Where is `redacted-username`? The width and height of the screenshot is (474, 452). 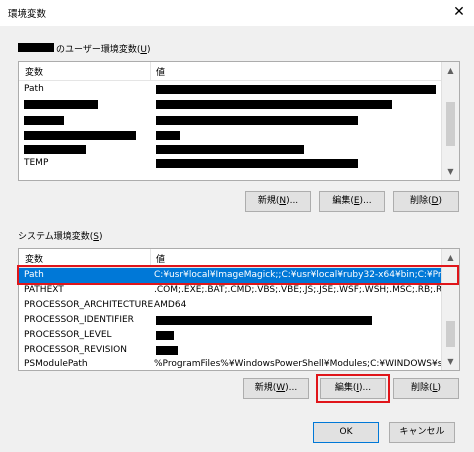
redacted-username is located at coordinates (36, 47).